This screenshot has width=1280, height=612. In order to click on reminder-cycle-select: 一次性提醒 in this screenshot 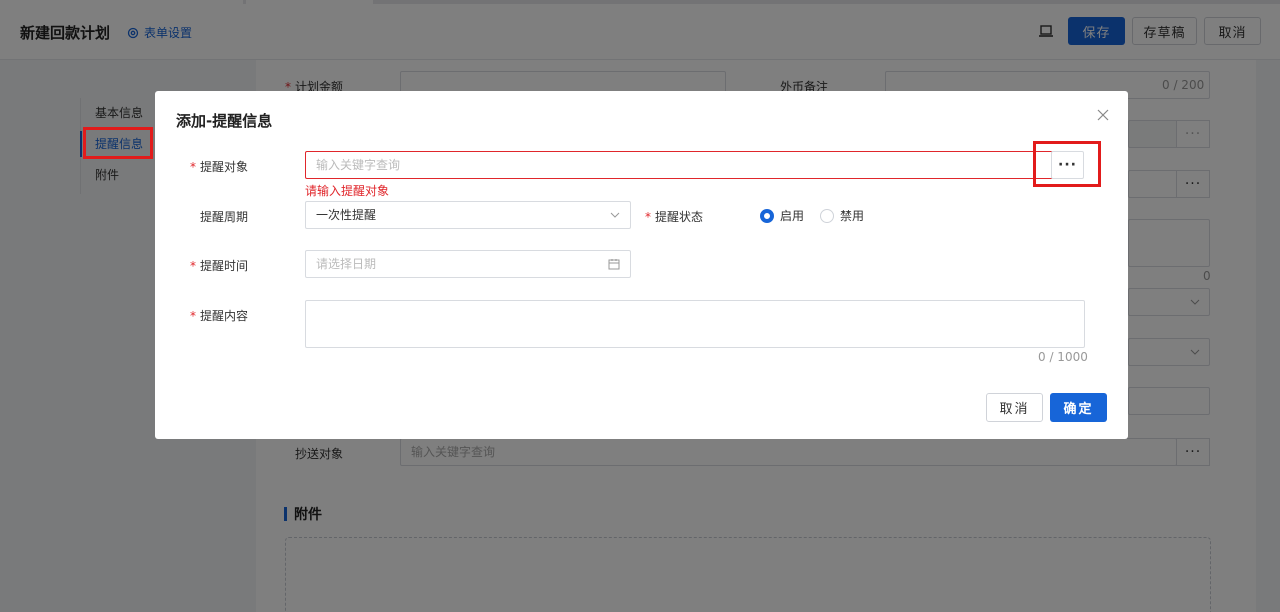, I will do `click(468, 215)`.